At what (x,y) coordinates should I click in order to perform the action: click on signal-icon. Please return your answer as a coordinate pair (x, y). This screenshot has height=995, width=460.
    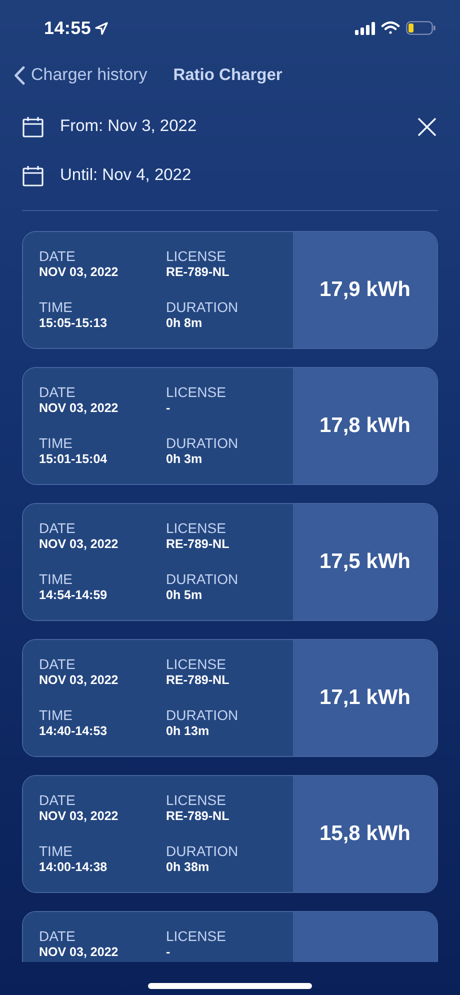
    Looking at the image, I should click on (365, 28).